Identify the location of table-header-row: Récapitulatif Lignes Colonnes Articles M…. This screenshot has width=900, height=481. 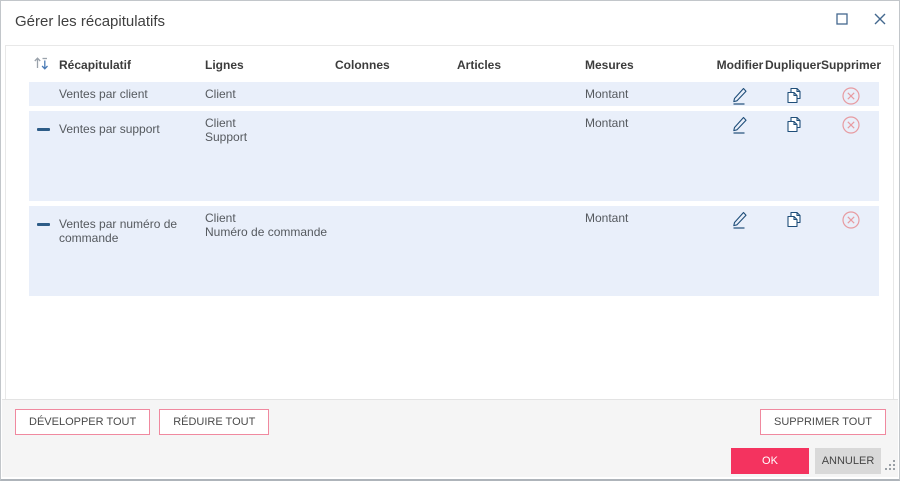
(455, 64).